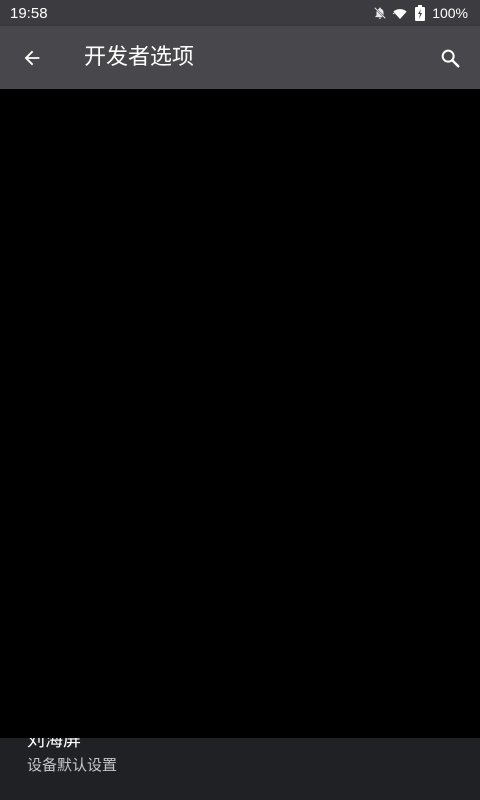  What do you see at coordinates (400, 13) in the screenshot?
I see `wifi-icon` at bounding box center [400, 13].